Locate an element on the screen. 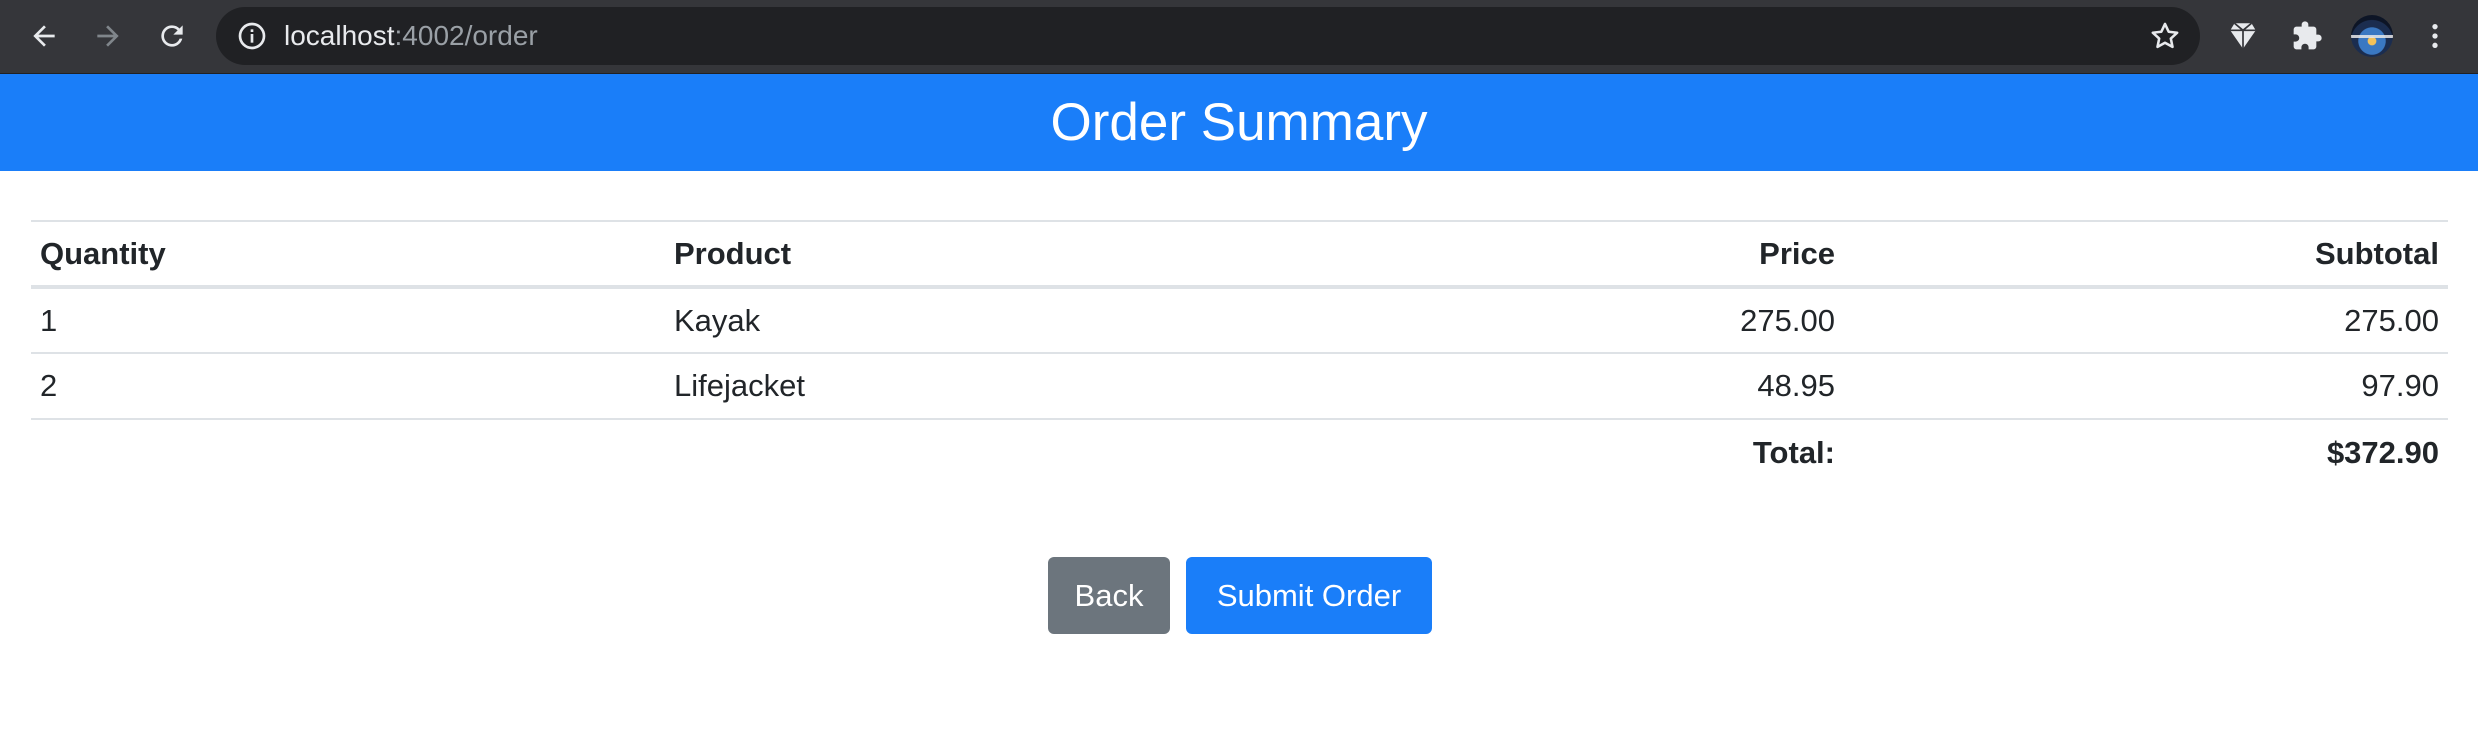  cell-price: 275.00 is located at coordinates (1571, 319).